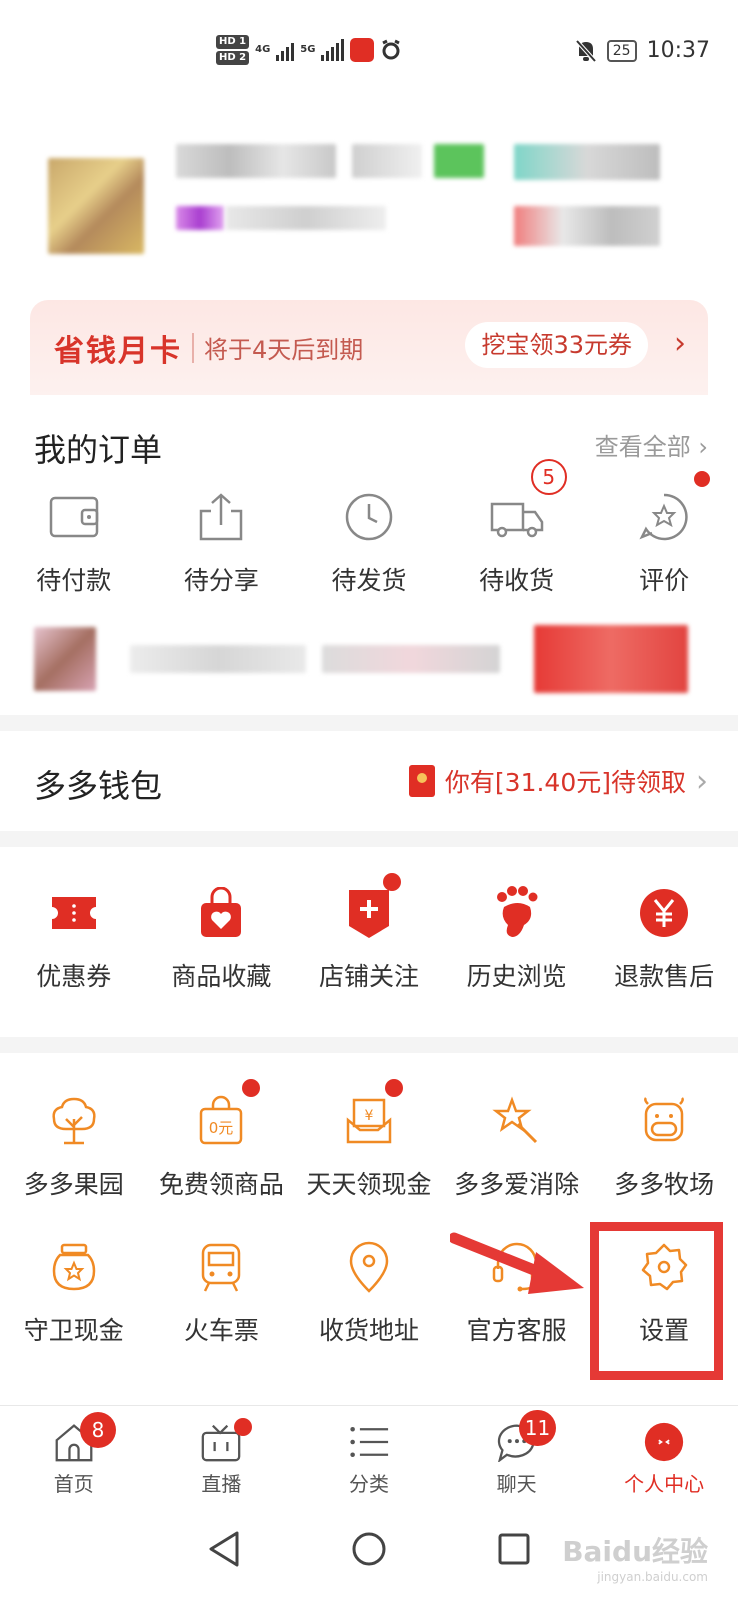 Image resolution: width=738 pixels, height=1600 pixels. Describe the element at coordinates (74, 1121) in the screenshot. I see `tree-icon` at that location.